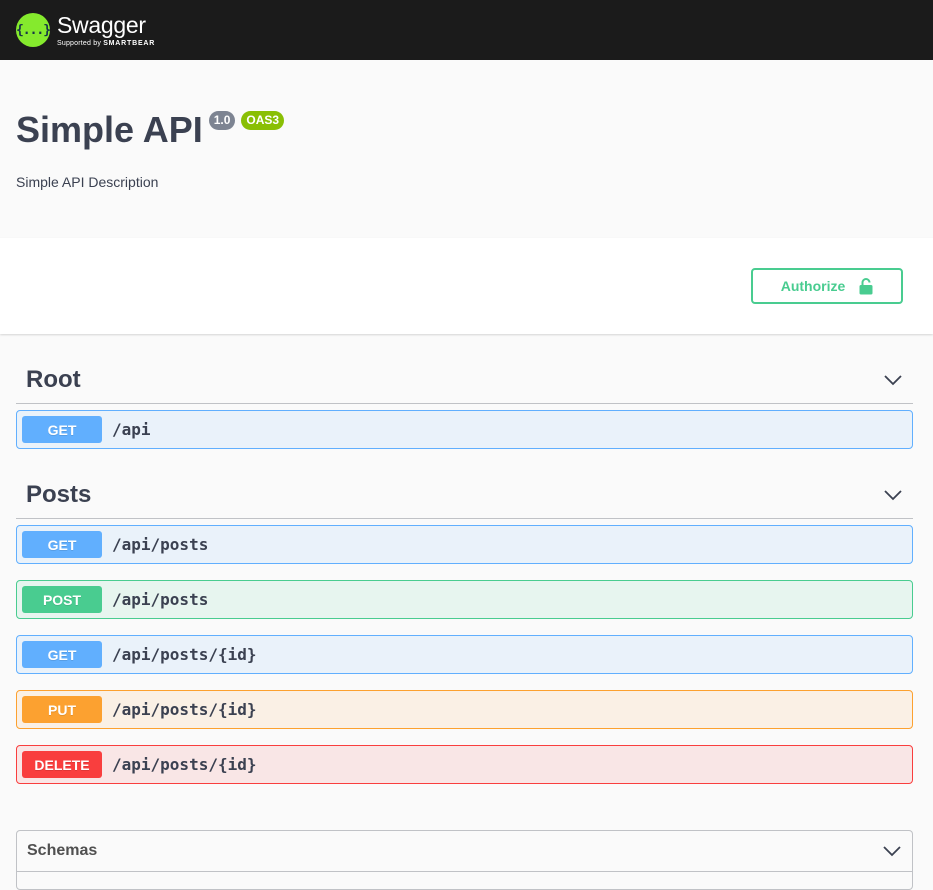 The image size is (933, 890). What do you see at coordinates (464, 764) in the screenshot?
I see `operation-delete: DELETE/api/posts/{id}` at bounding box center [464, 764].